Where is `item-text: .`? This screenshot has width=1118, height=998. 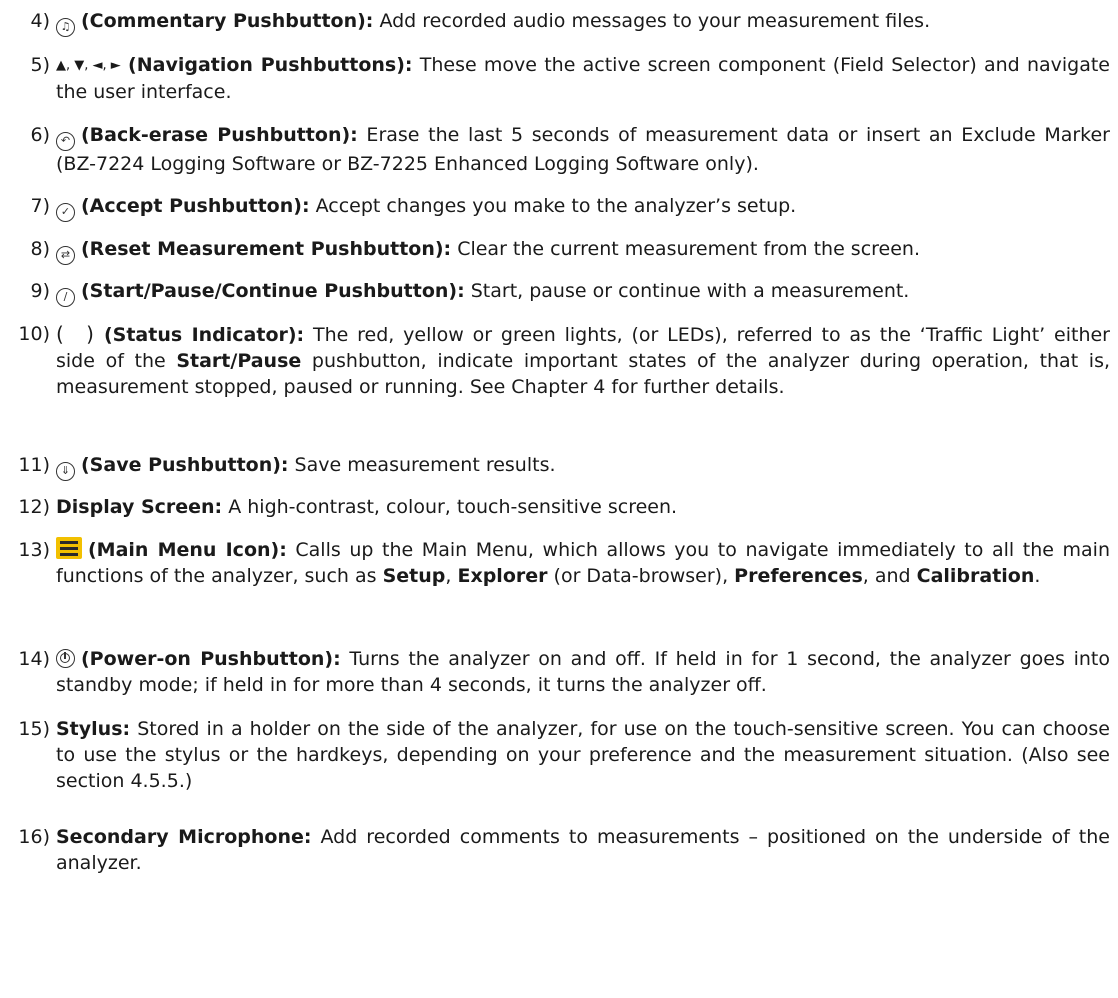 item-text: . is located at coordinates (1037, 576).